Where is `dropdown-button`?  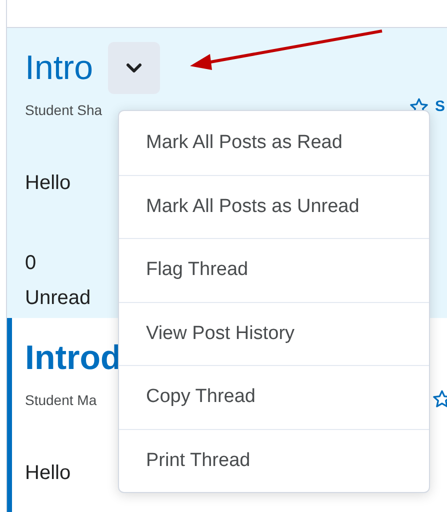 dropdown-button is located at coordinates (134, 68).